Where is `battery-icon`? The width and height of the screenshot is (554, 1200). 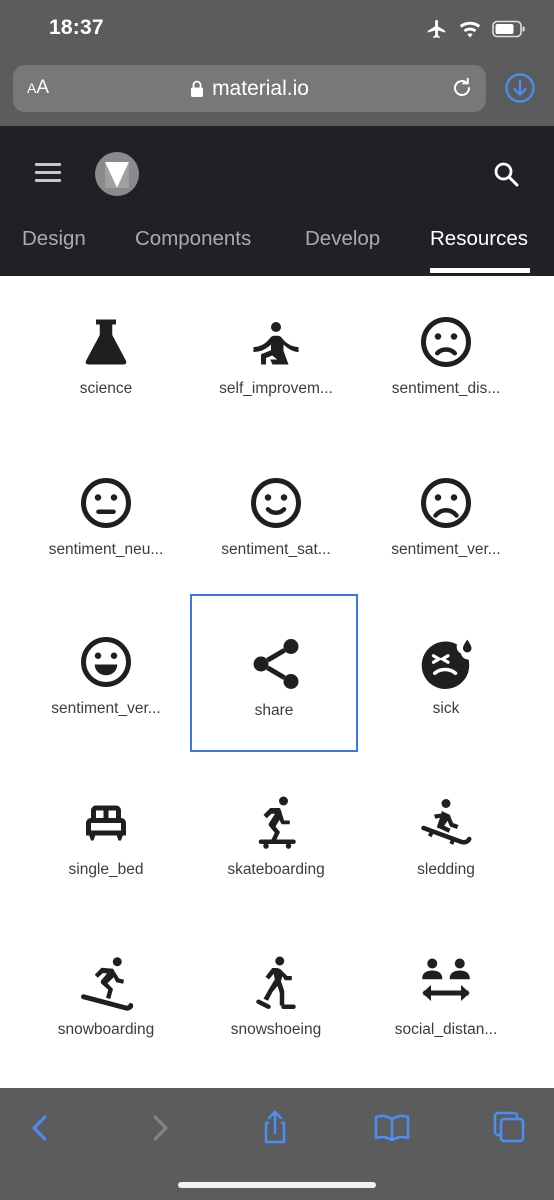 battery-icon is located at coordinates (508, 29).